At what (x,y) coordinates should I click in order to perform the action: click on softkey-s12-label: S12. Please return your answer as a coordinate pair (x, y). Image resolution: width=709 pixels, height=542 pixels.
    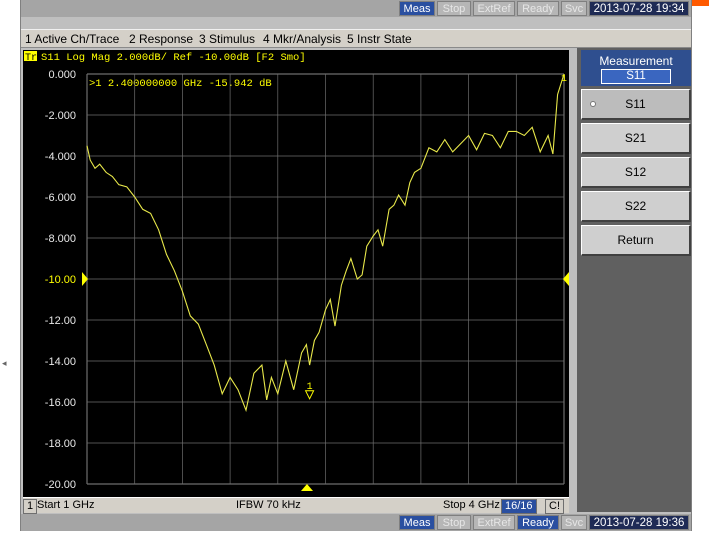
    Looking at the image, I should click on (635, 172).